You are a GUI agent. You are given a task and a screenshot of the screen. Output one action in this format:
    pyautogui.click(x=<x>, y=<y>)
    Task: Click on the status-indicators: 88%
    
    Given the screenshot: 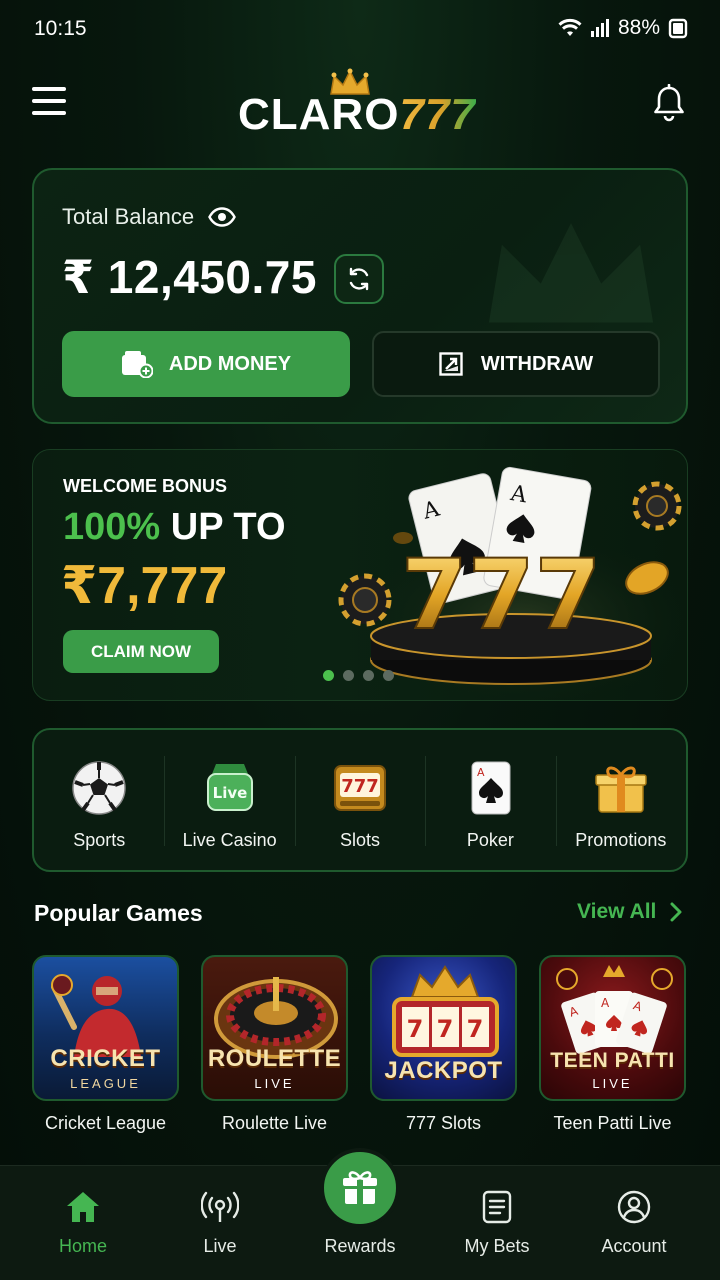 What is the action you would take?
    pyautogui.click(x=623, y=28)
    